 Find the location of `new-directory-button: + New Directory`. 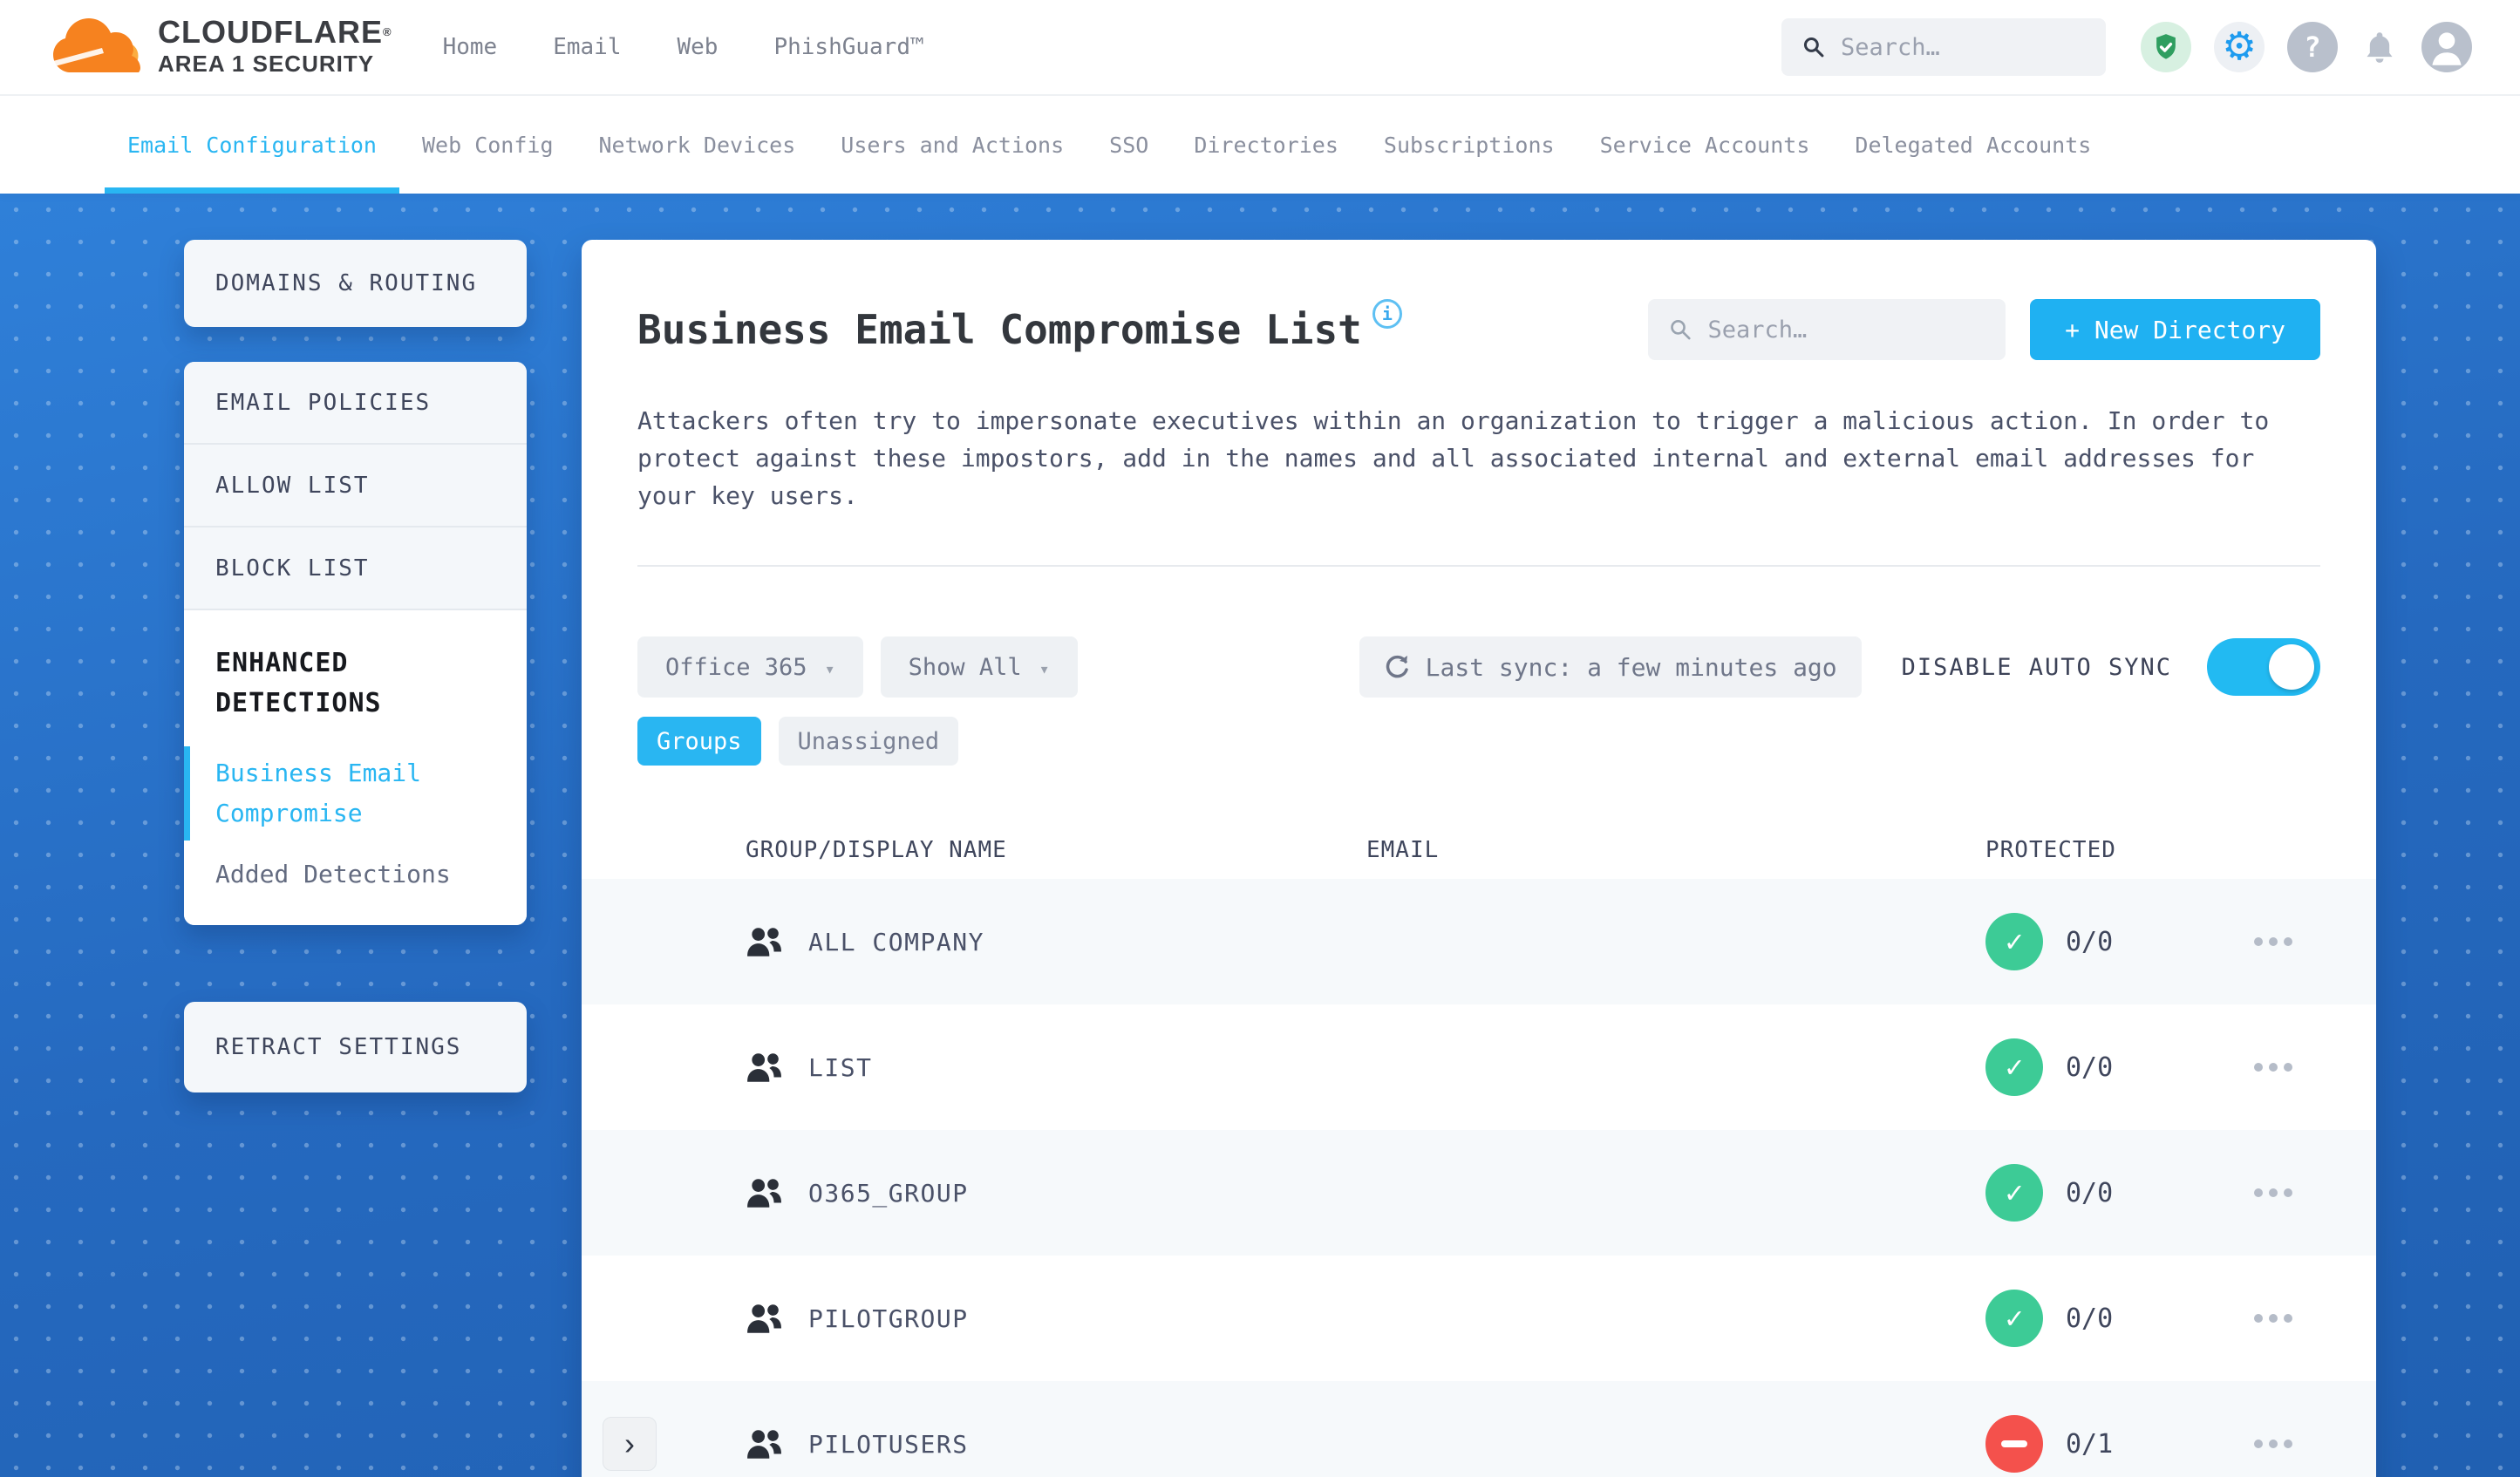

new-directory-button: + New Directory is located at coordinates (2175, 329).